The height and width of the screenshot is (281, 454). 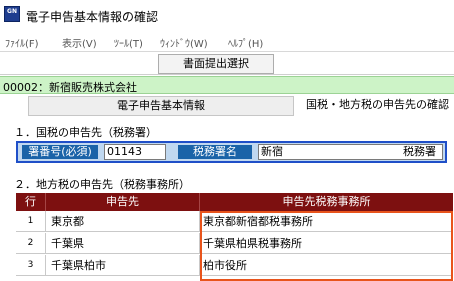 I want to click on column-header-destination: 申告先, so click(x=123, y=202).